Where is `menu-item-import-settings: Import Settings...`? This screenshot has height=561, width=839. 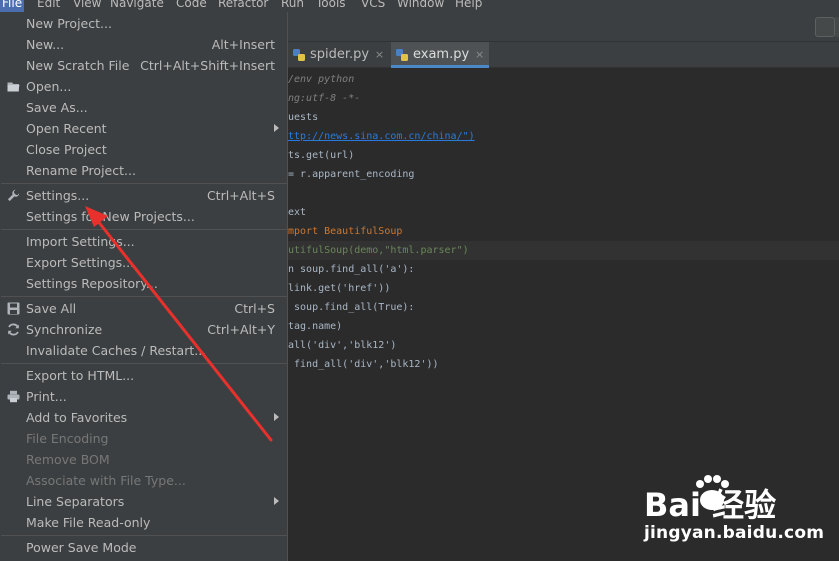 menu-item-import-settings: Import Settings... is located at coordinates (143, 241).